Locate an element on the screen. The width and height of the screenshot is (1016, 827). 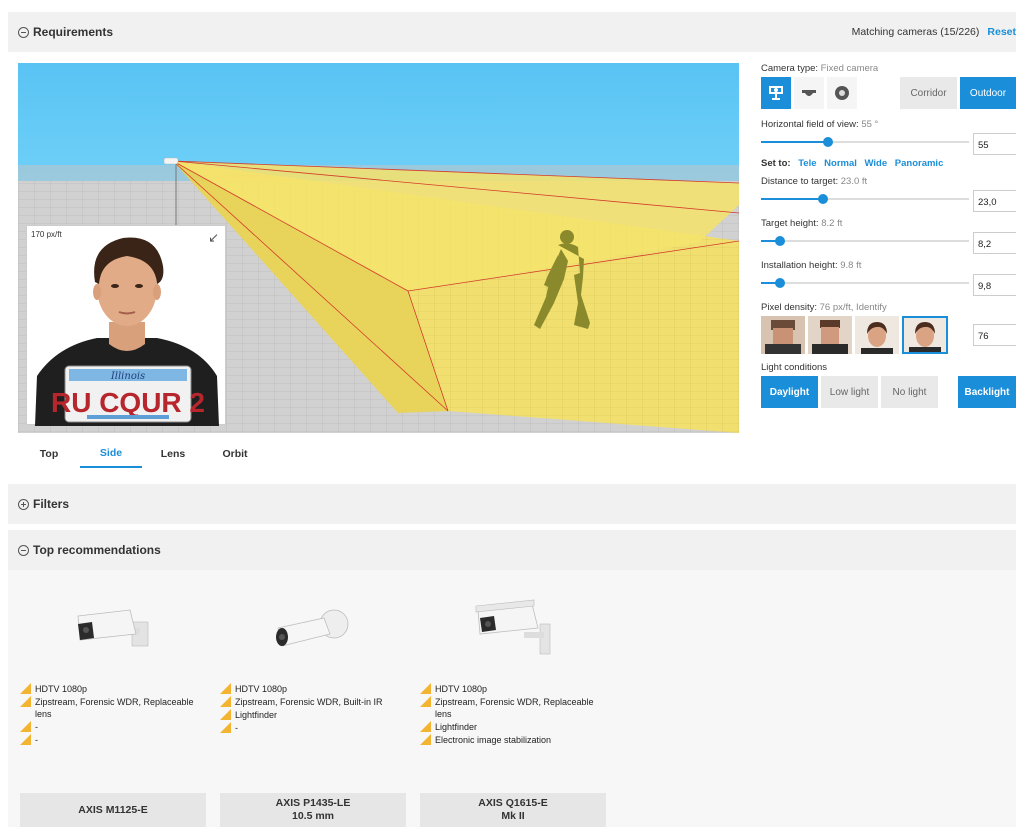
daylight-button: Daylight is located at coordinates (789, 392).